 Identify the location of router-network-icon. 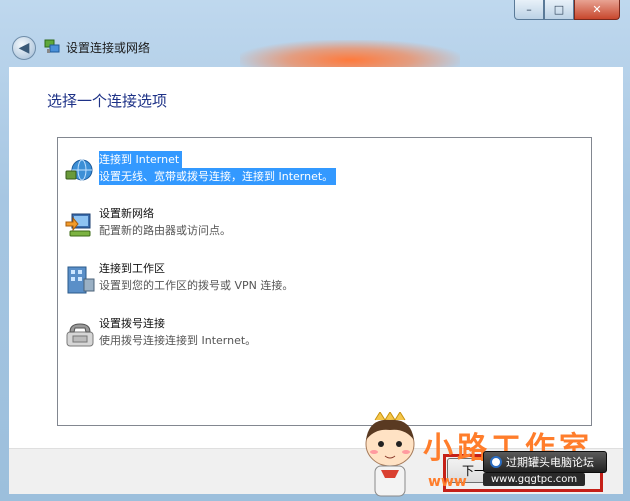
(78, 225).